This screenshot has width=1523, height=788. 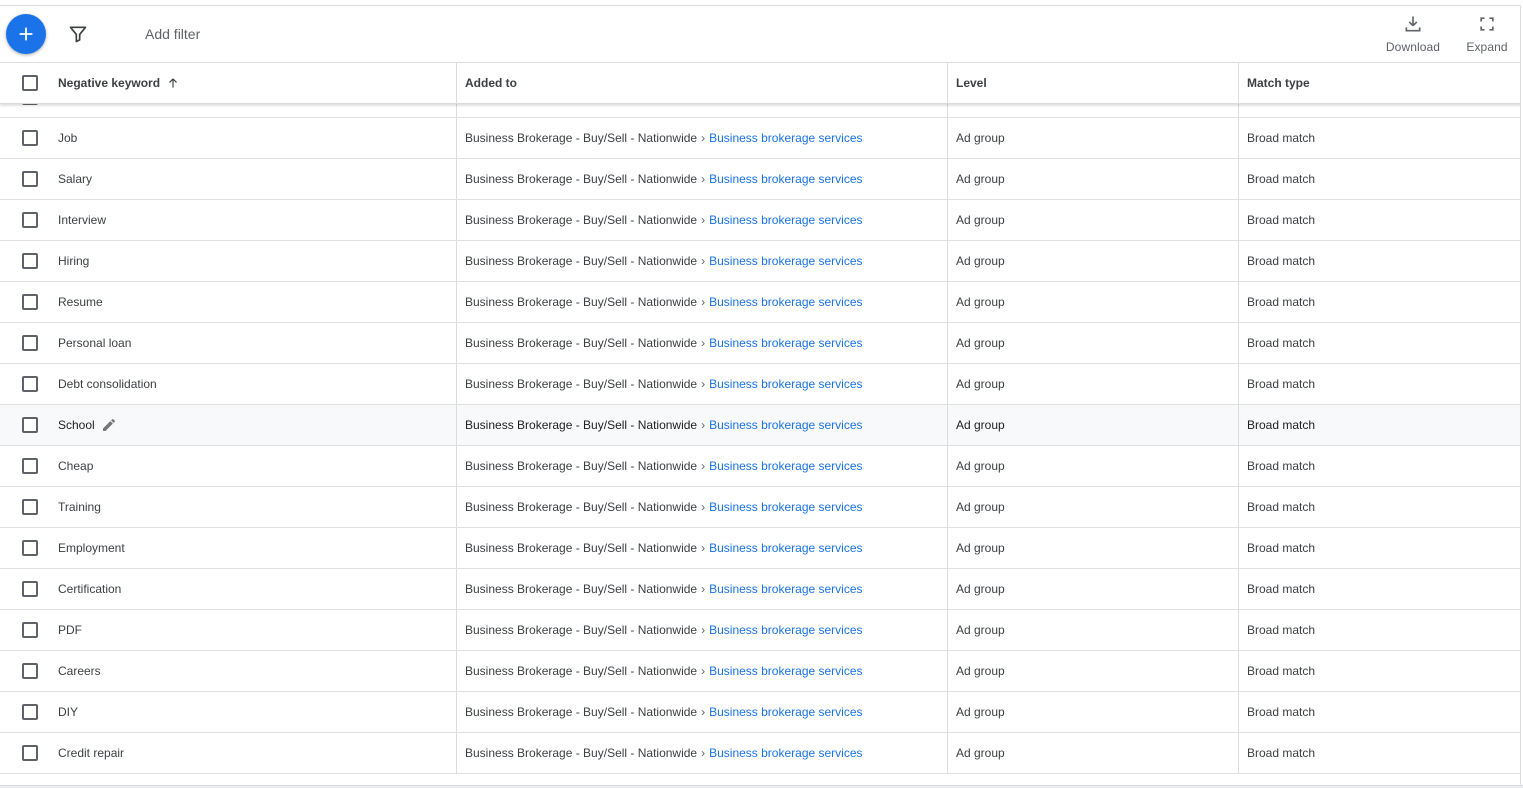 What do you see at coordinates (107, 384) in the screenshot?
I see `keyword-cell: Debt consolidation` at bounding box center [107, 384].